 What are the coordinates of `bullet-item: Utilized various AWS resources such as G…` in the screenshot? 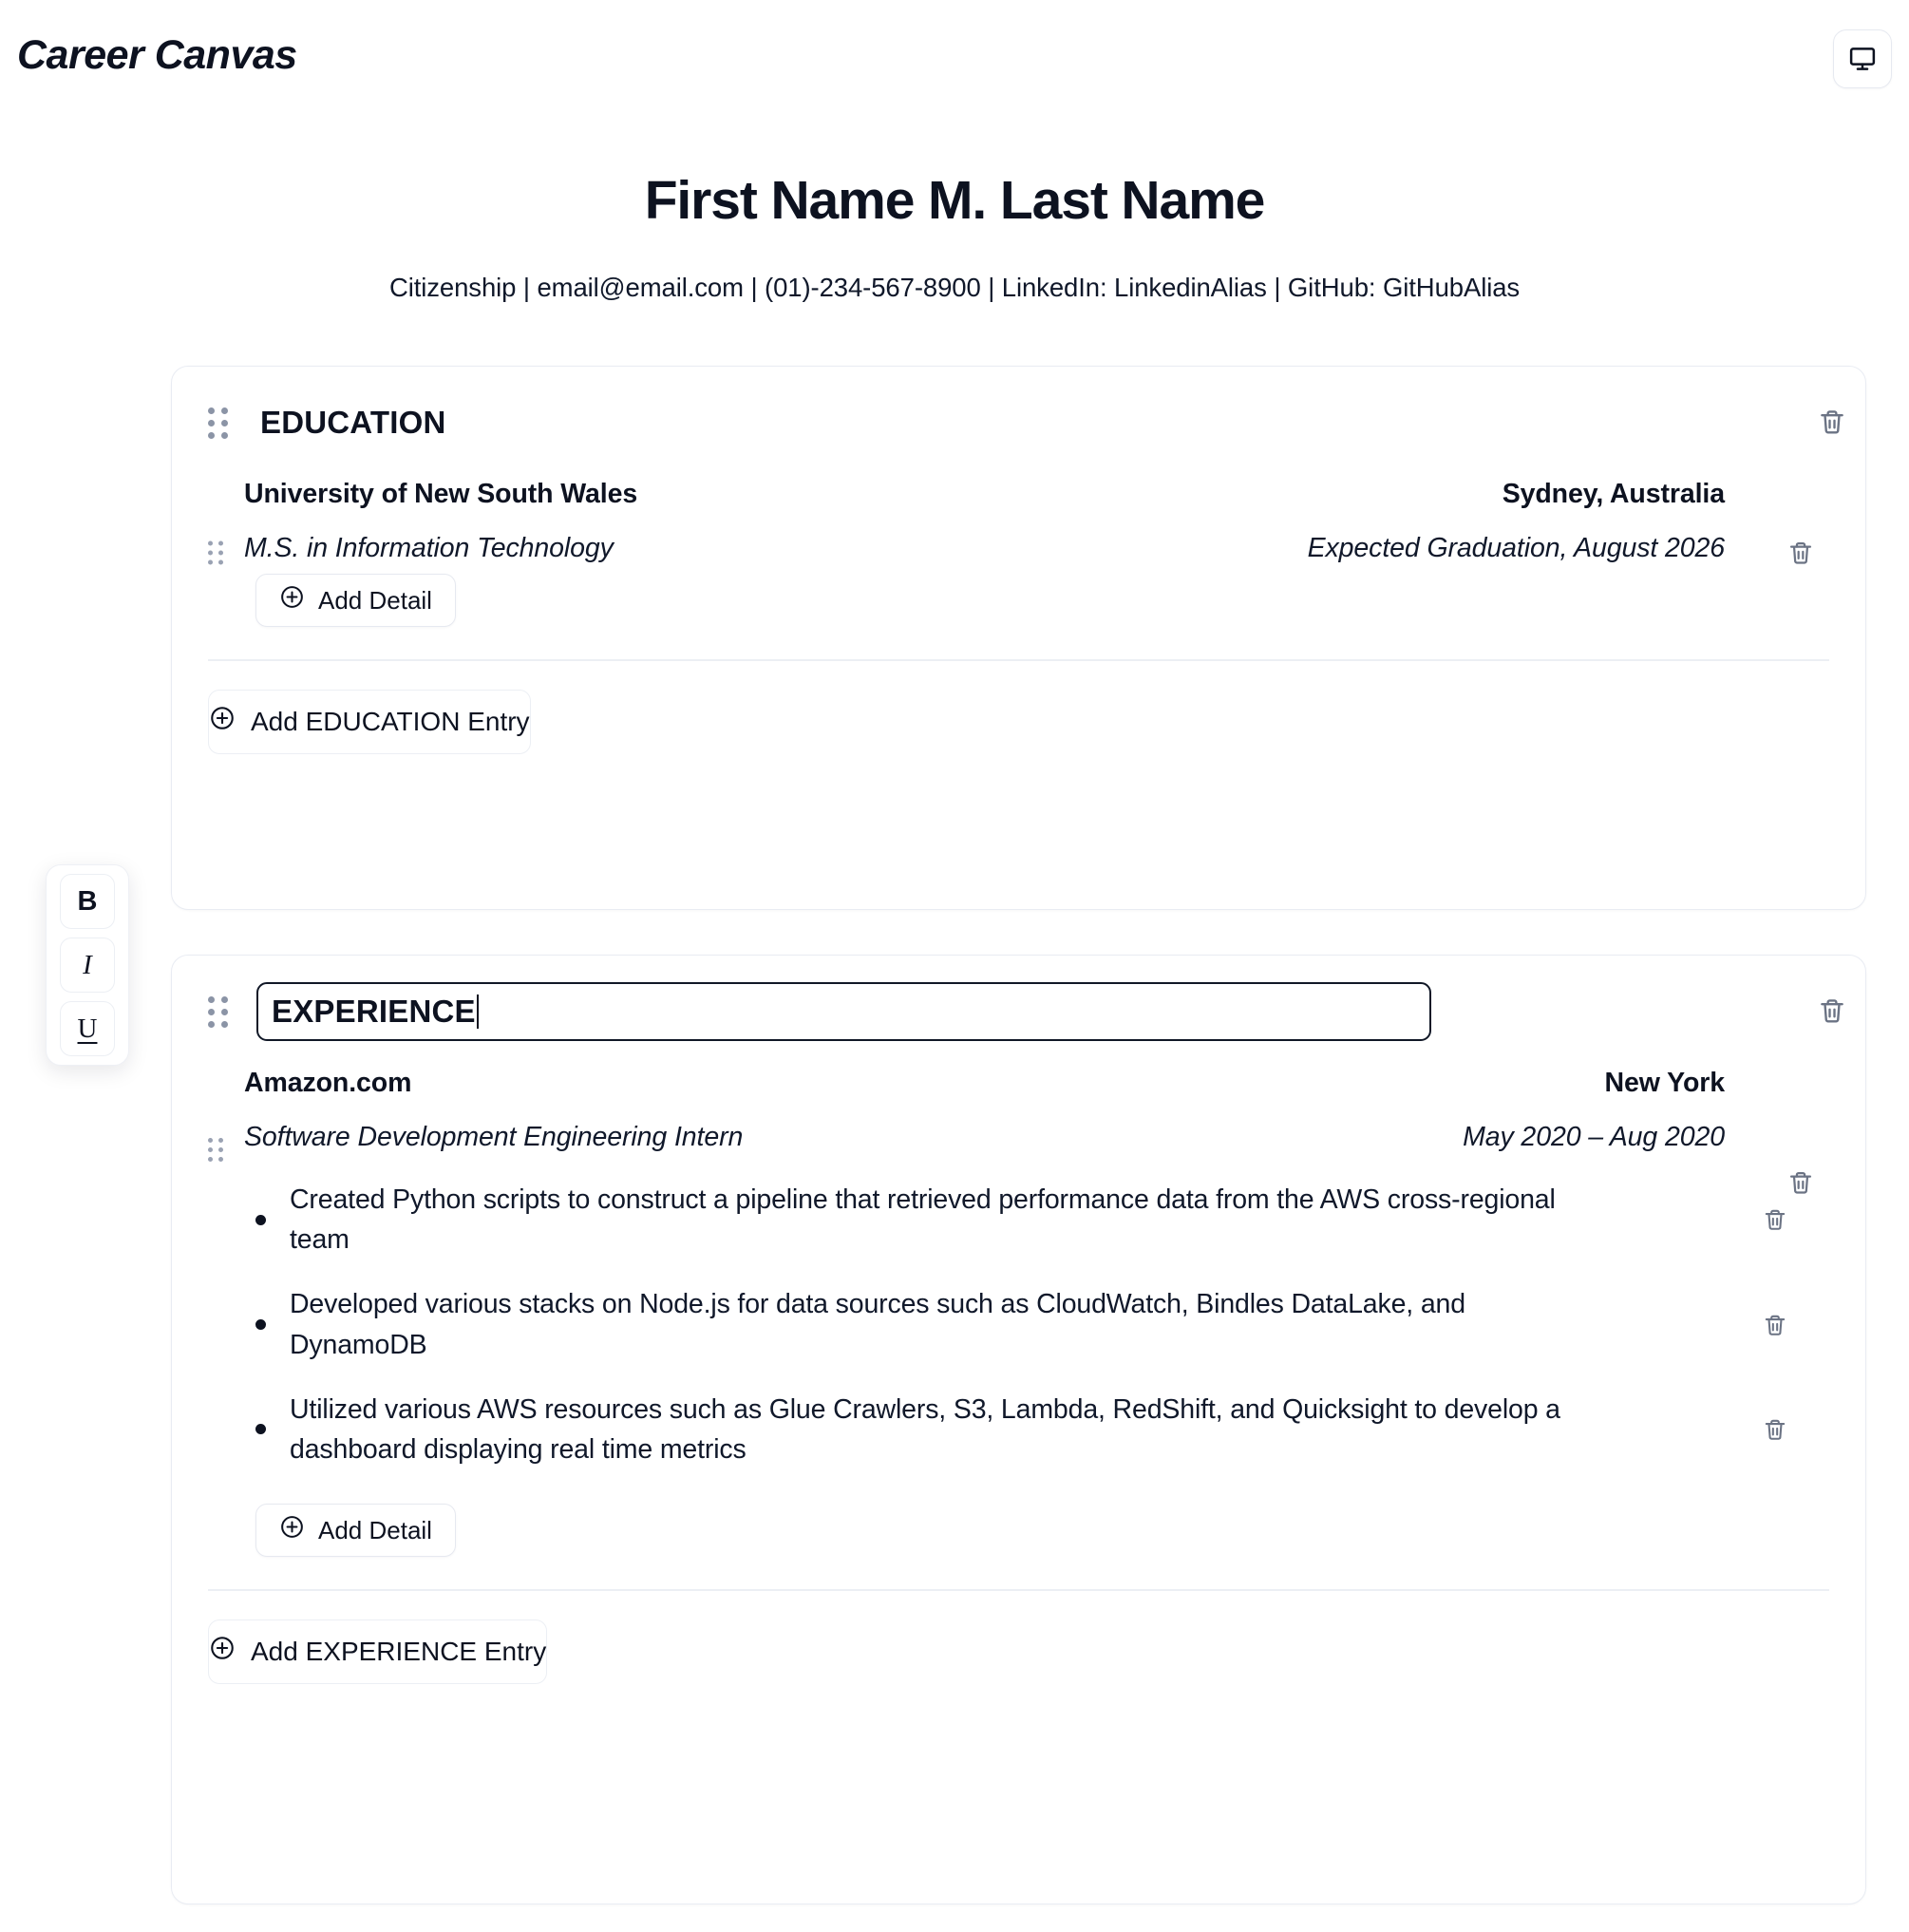 It's located at (1036, 1429).